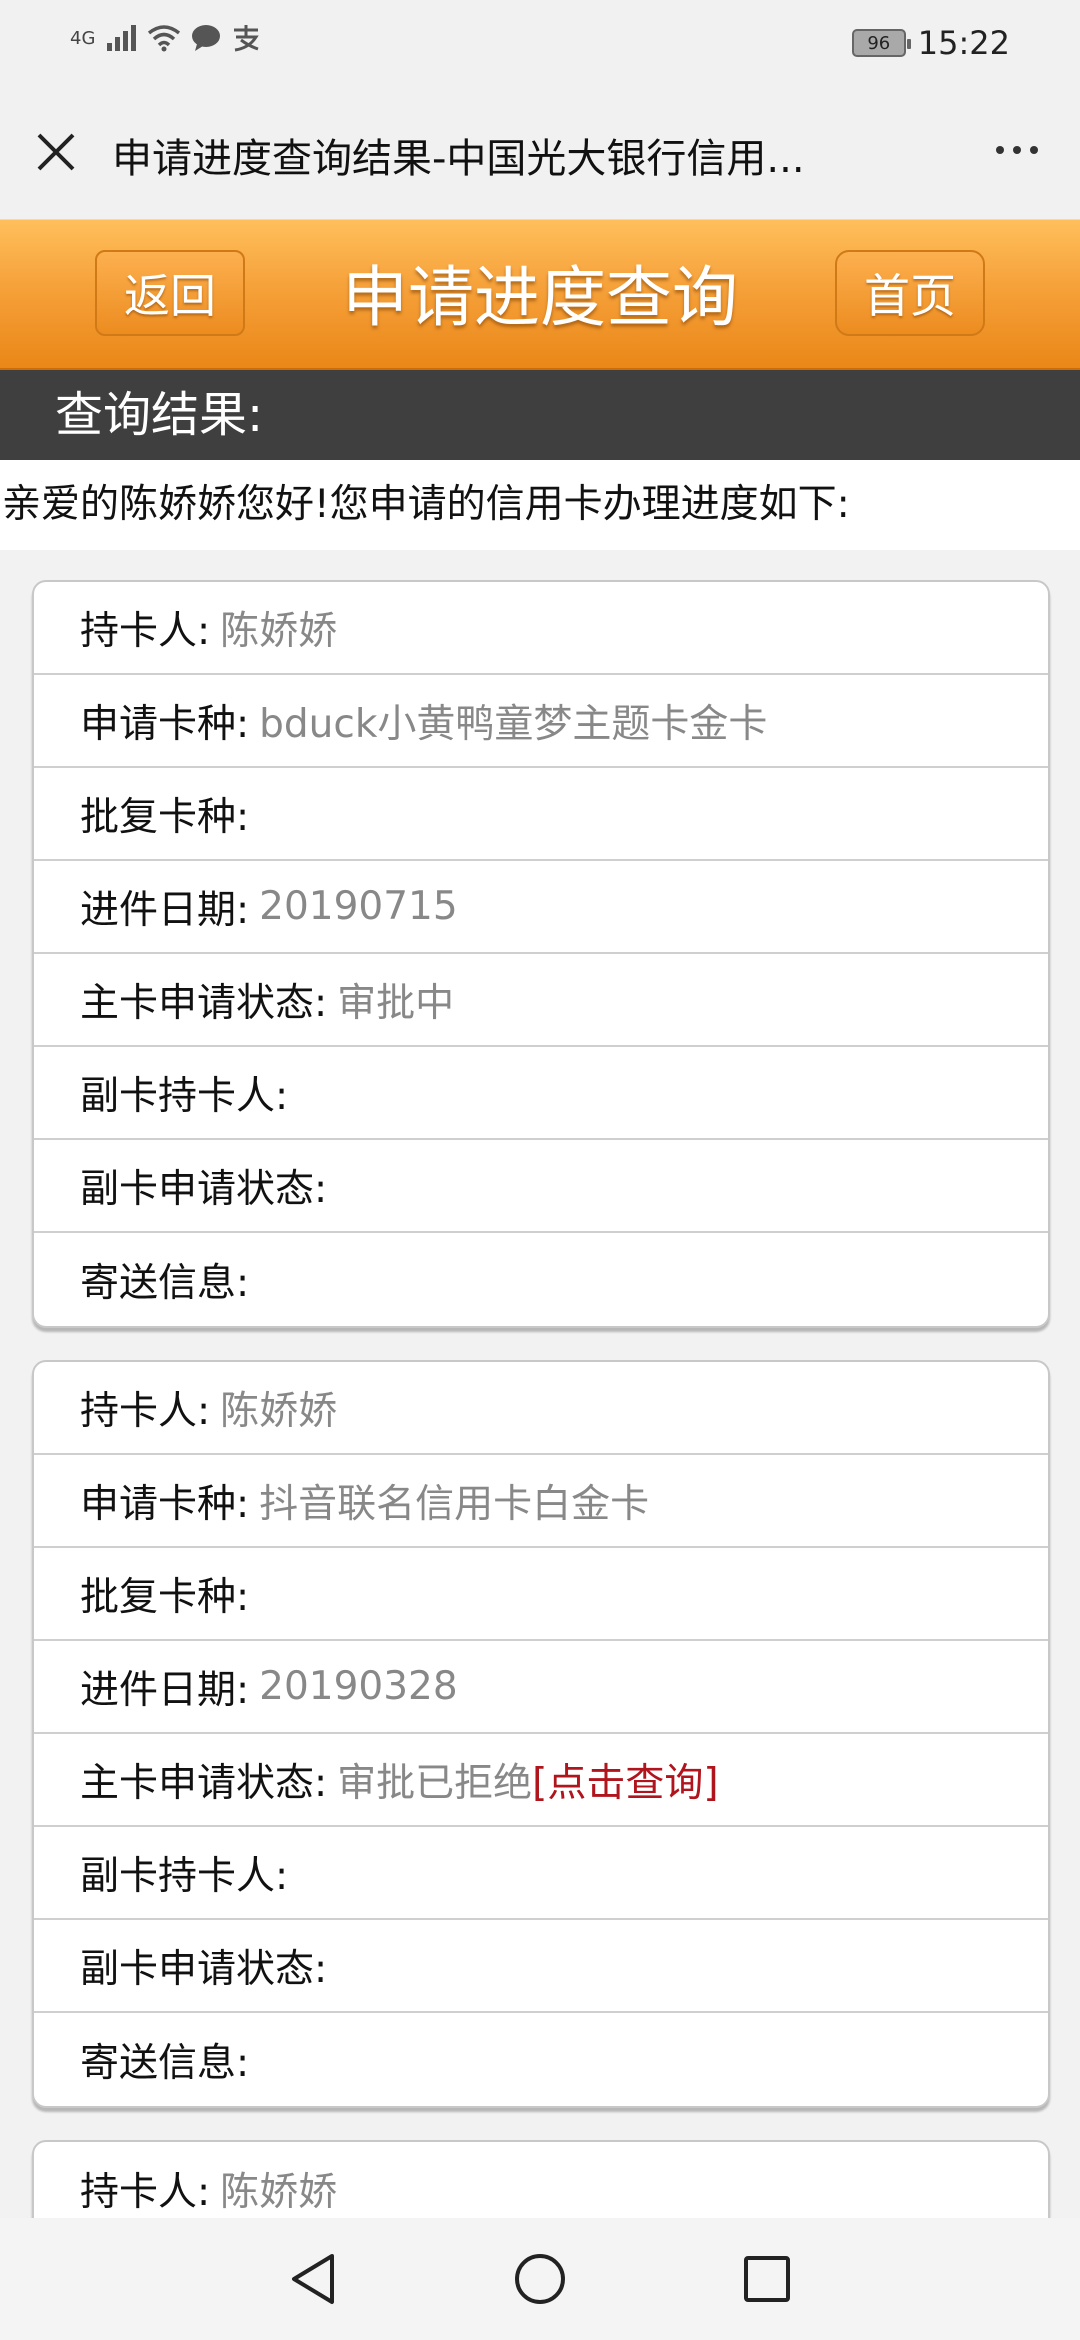 The width and height of the screenshot is (1080, 2340). I want to click on battery-icon: 96, so click(881, 43).